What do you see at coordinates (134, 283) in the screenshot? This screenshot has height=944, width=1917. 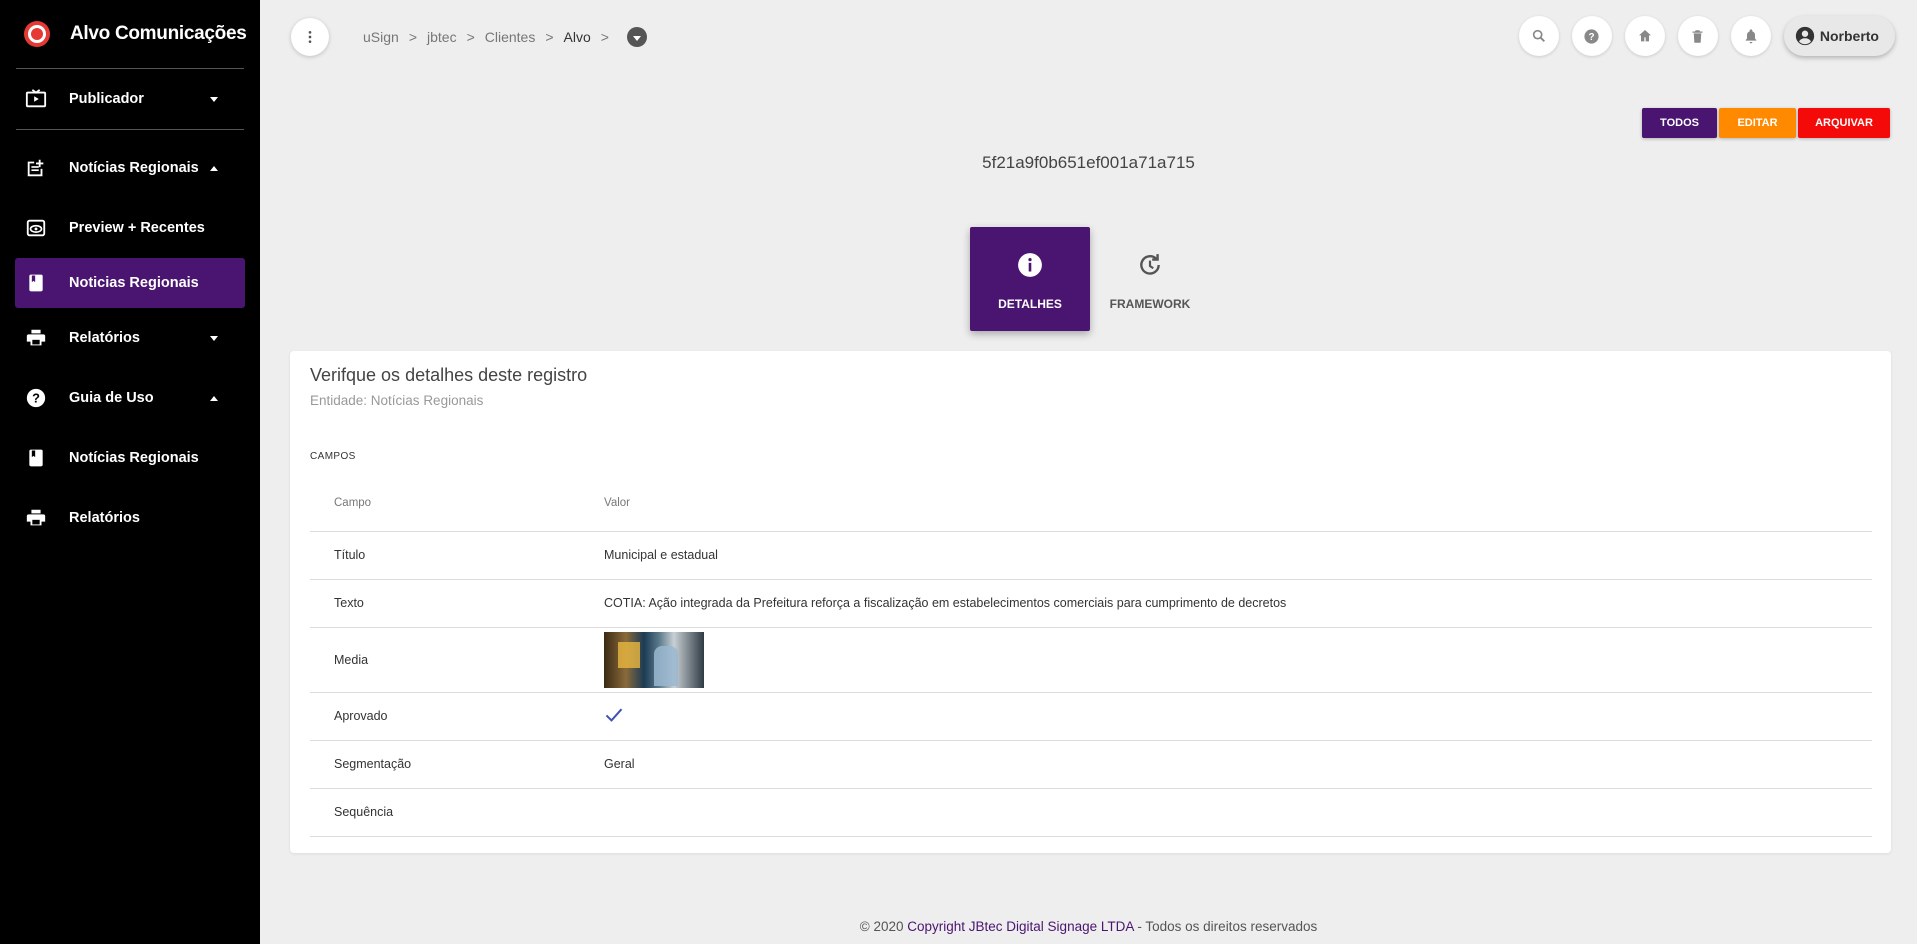 I see `sidebar-item-label: Noticias Regionais` at bounding box center [134, 283].